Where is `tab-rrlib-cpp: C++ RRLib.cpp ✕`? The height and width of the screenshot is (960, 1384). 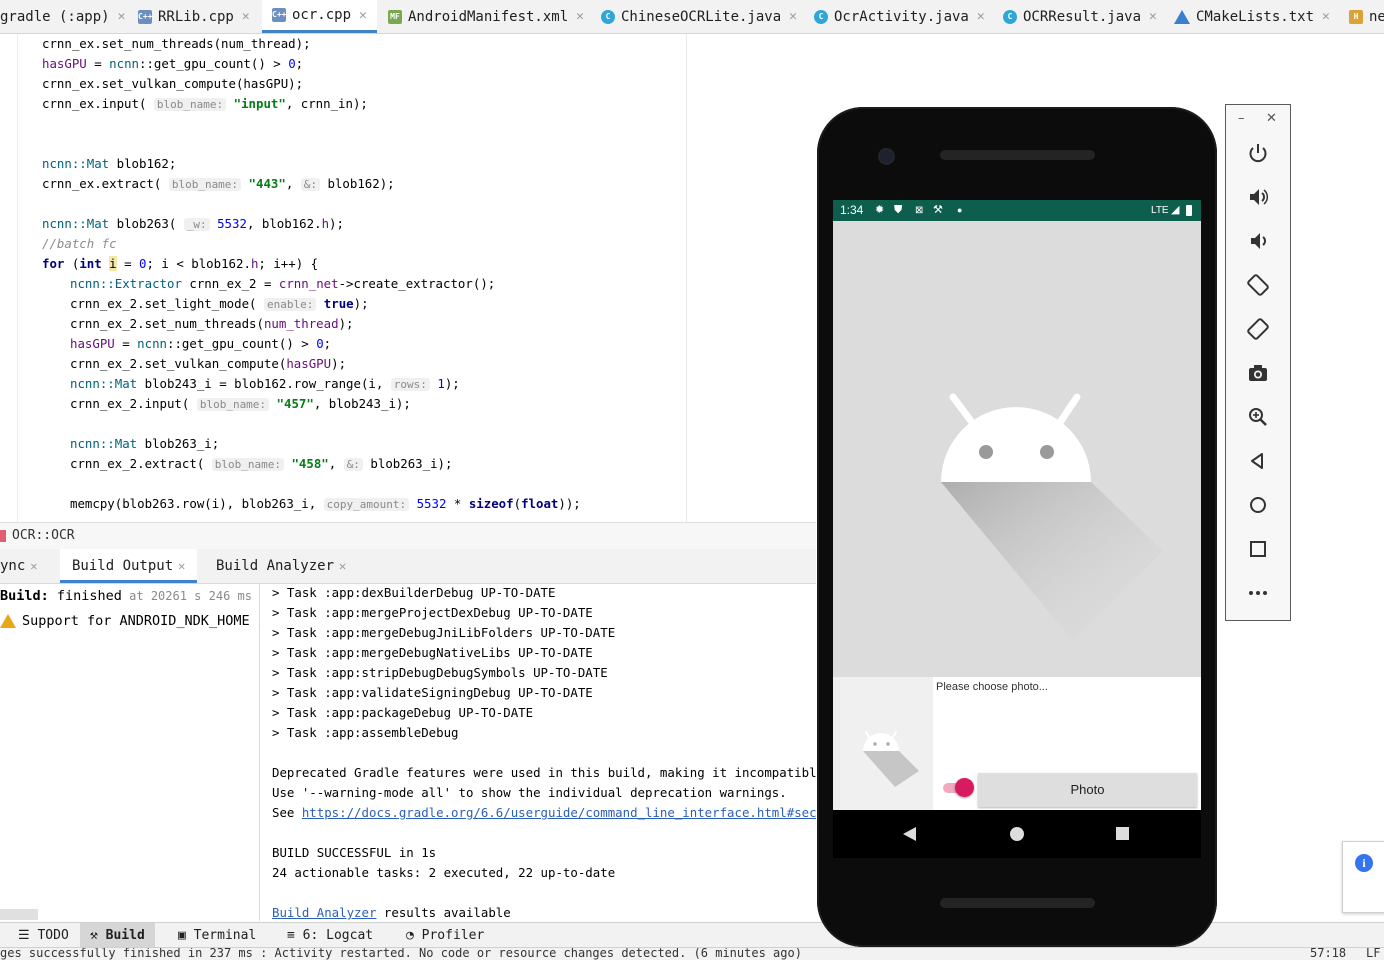 tab-rrlib-cpp: C++ RRLib.cpp ✕ is located at coordinates (194, 16).